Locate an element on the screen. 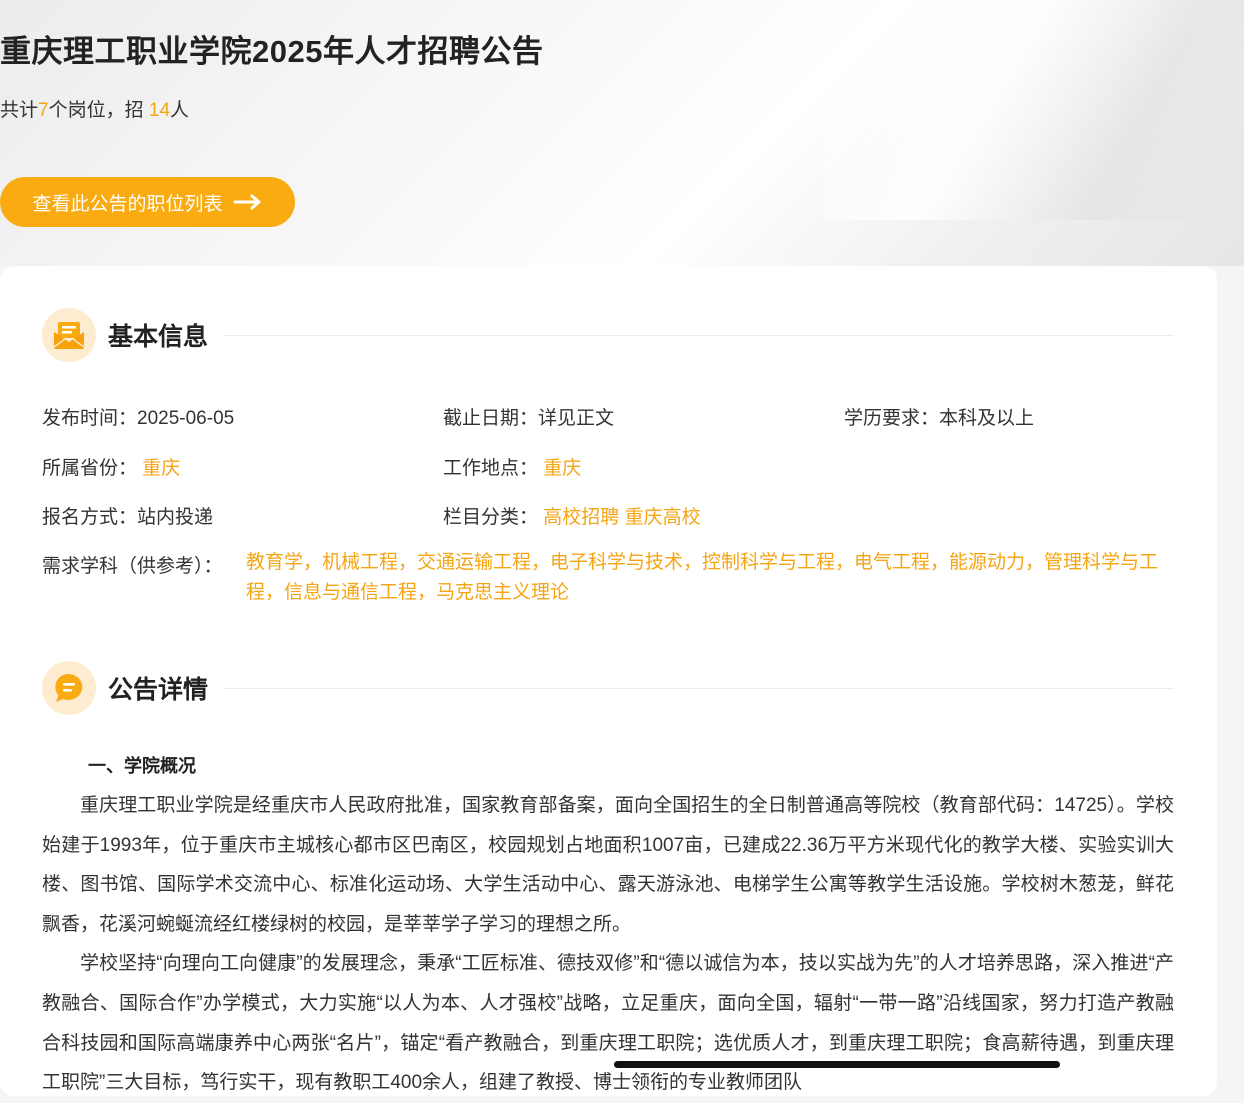 The width and height of the screenshot is (1244, 1103). province-label: 所属省份： is located at coordinates (90, 468).